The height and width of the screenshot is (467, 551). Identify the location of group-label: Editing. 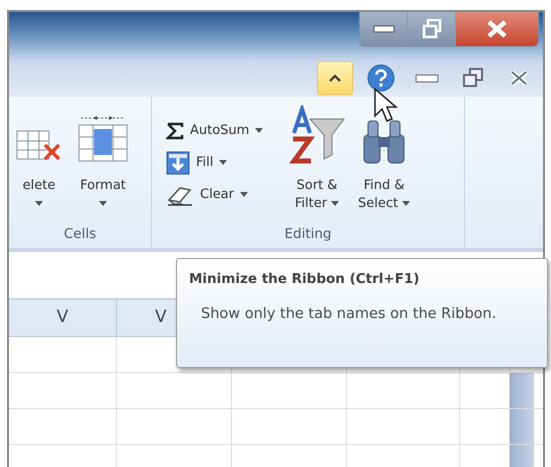
(308, 234).